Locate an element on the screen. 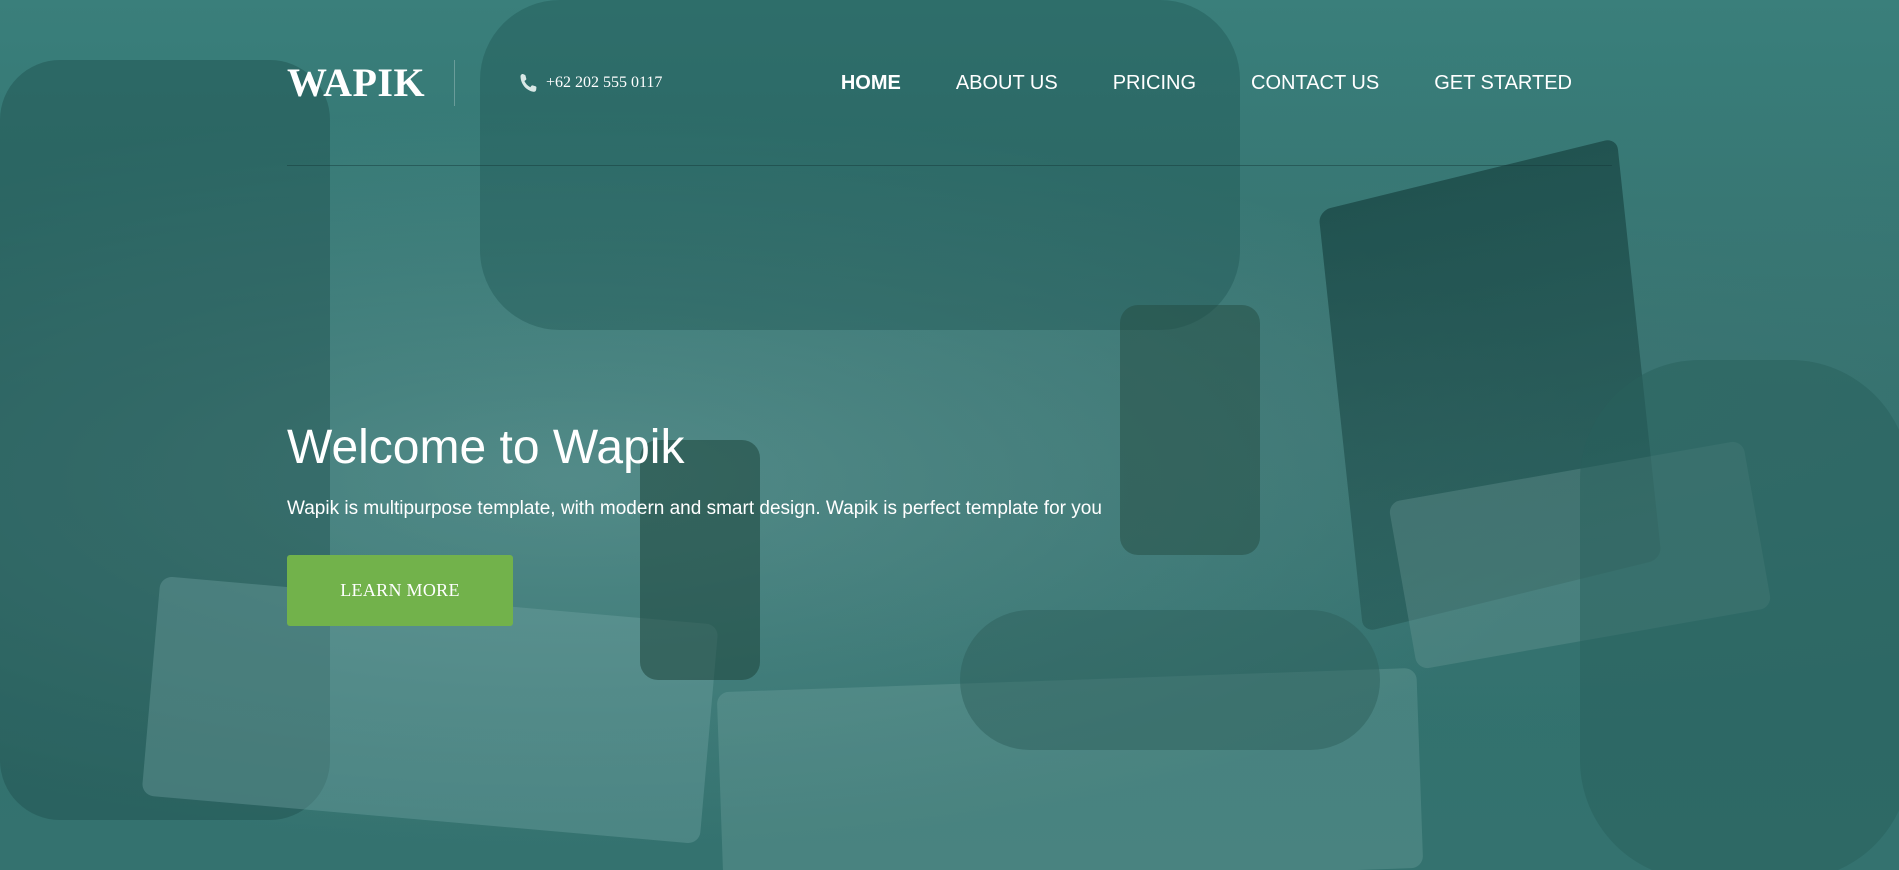  logo: WAPIK is located at coordinates (356, 83).